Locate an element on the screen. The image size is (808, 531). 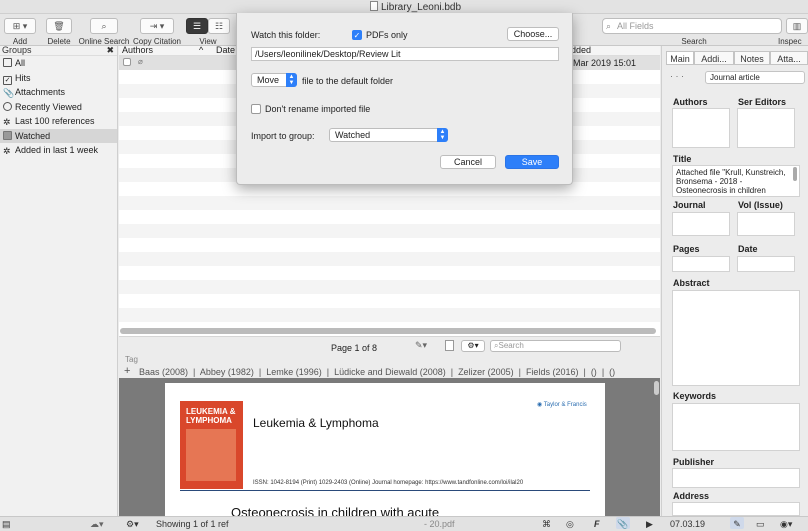
online-search-button: ⌕ is located at coordinates (104, 26).